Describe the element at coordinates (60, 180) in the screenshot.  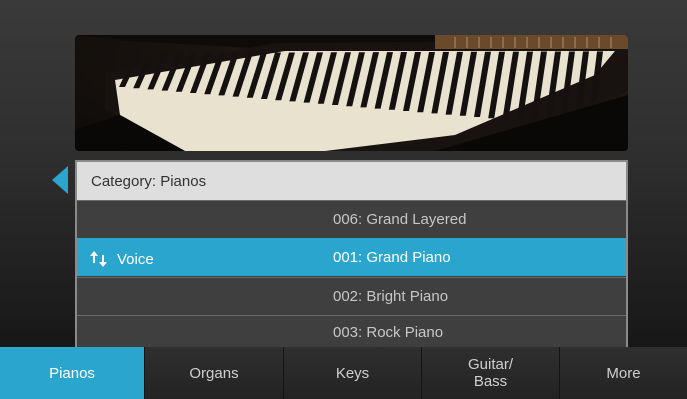
I see `previous-category-arrow-icon` at that location.